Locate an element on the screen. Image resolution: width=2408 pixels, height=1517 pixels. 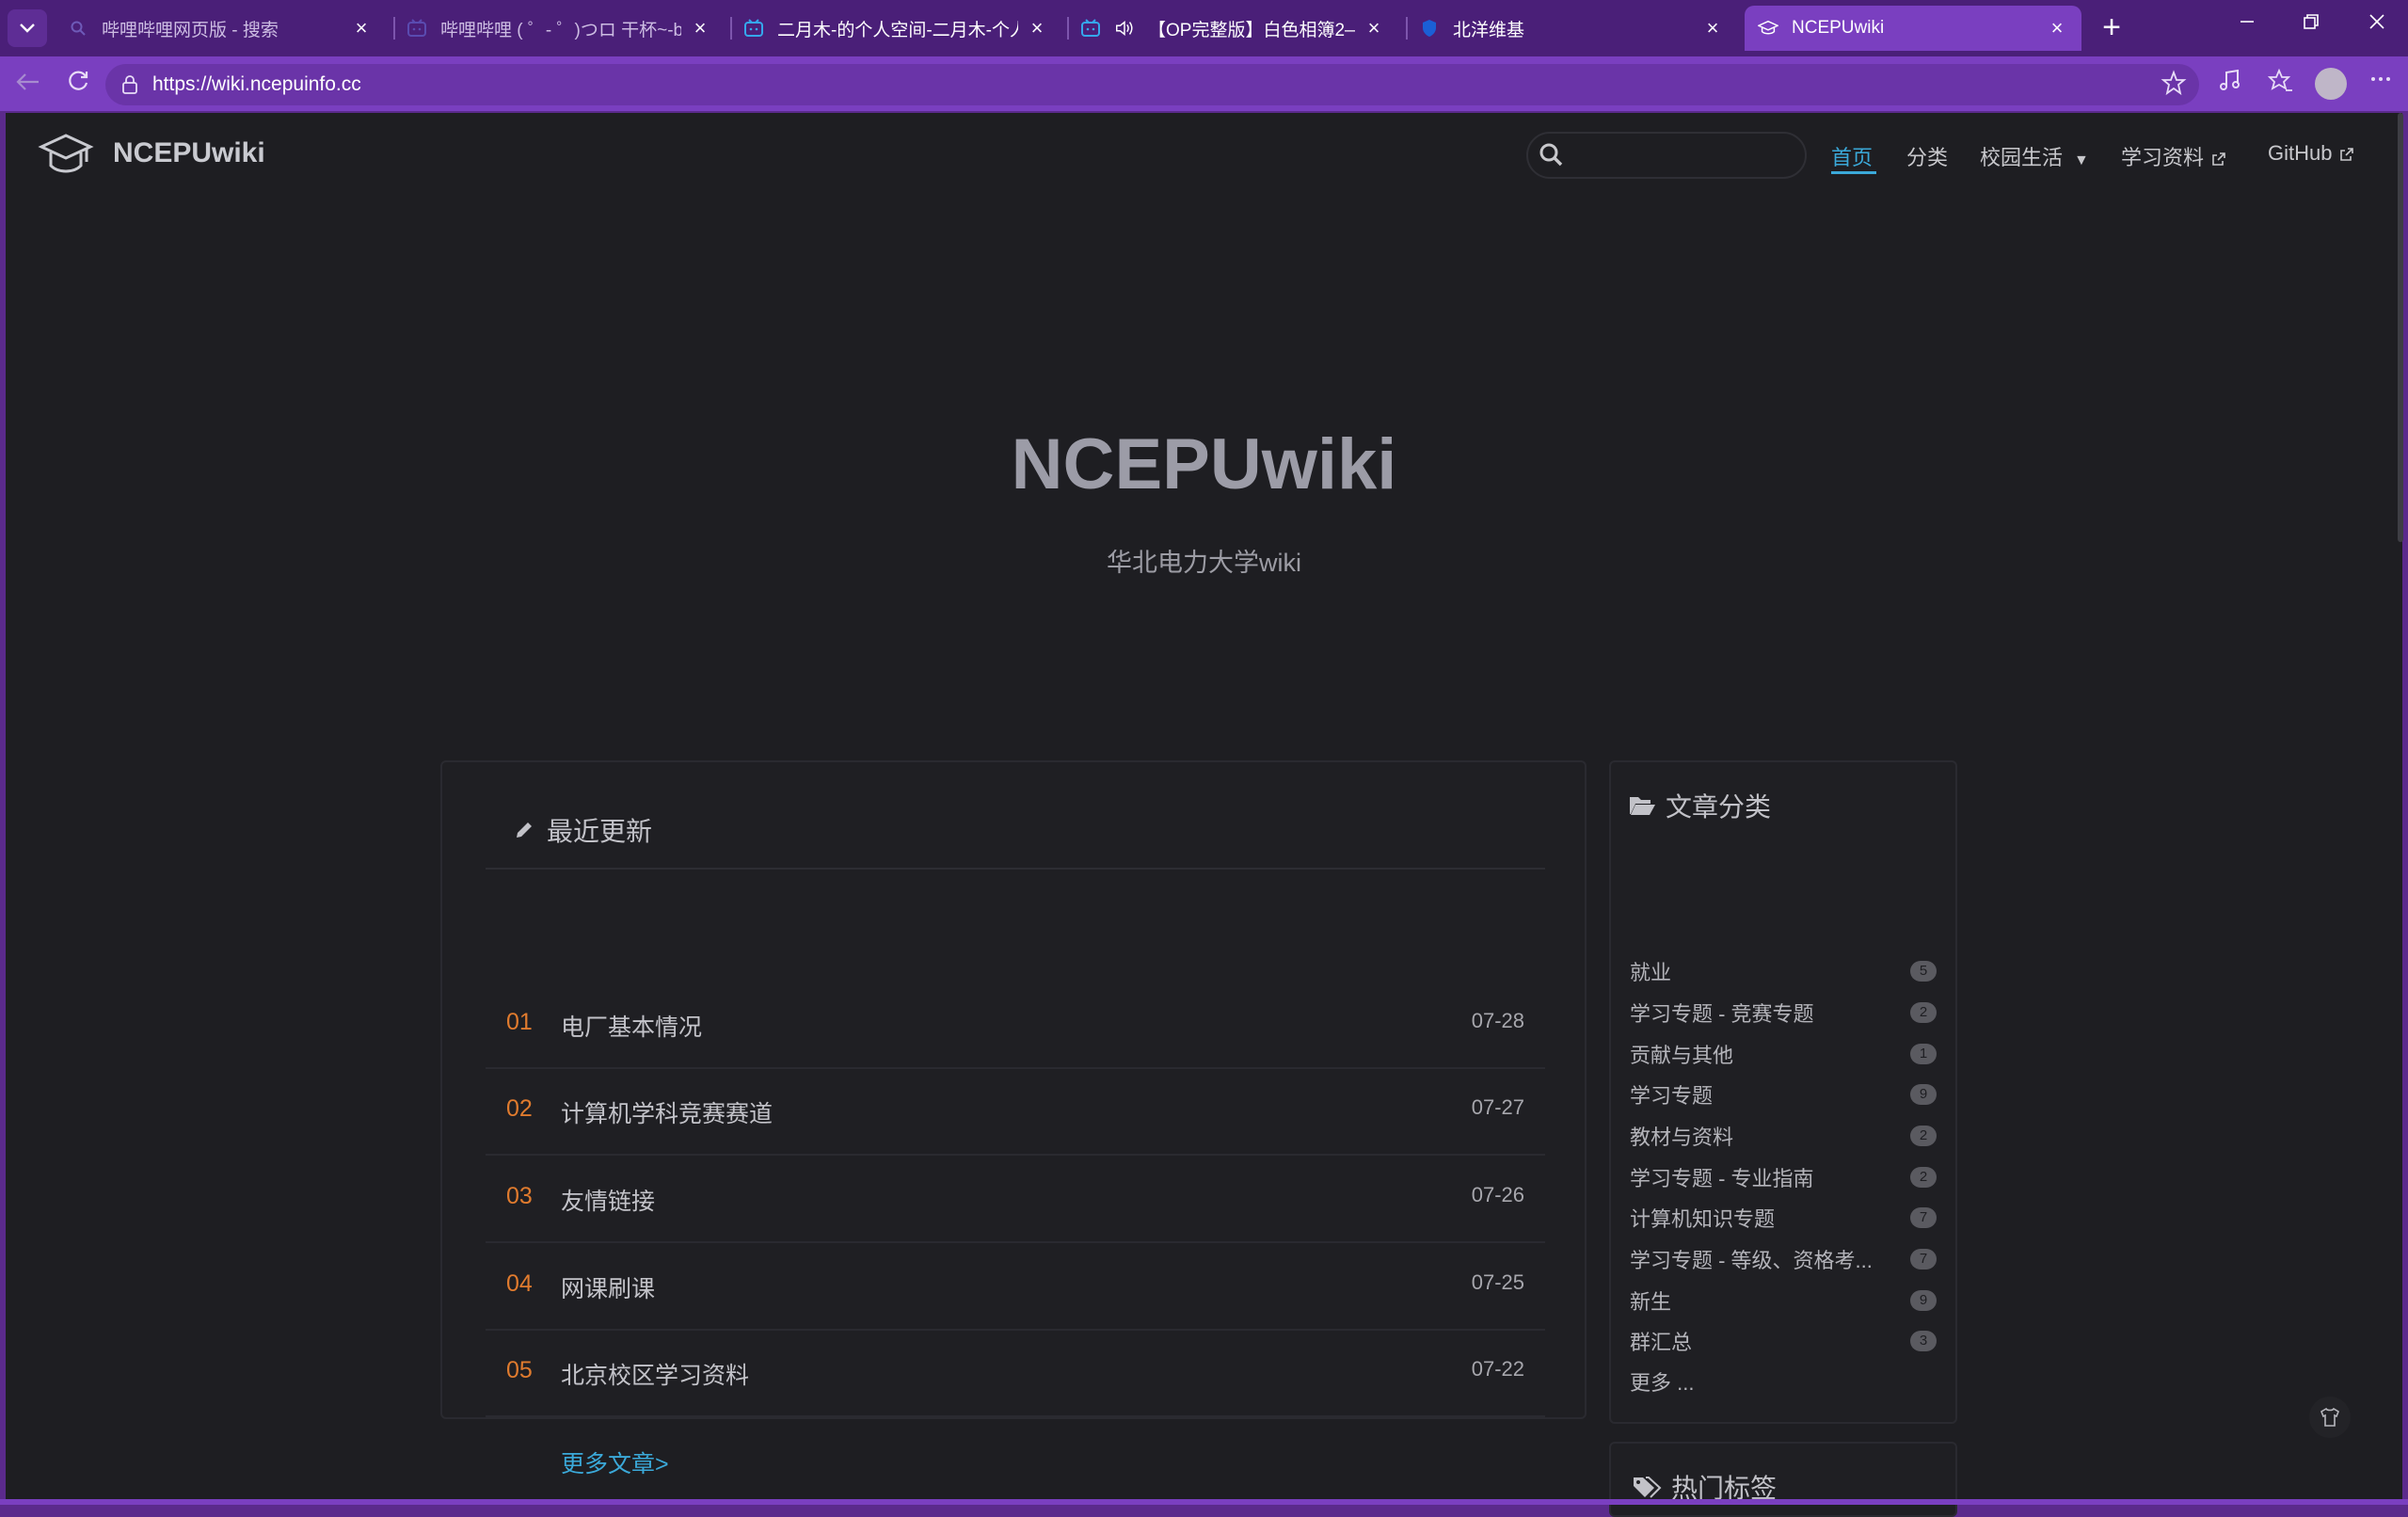
category-item: 学习专题 - 竞赛专题 2 is located at coordinates (1783, 1011).